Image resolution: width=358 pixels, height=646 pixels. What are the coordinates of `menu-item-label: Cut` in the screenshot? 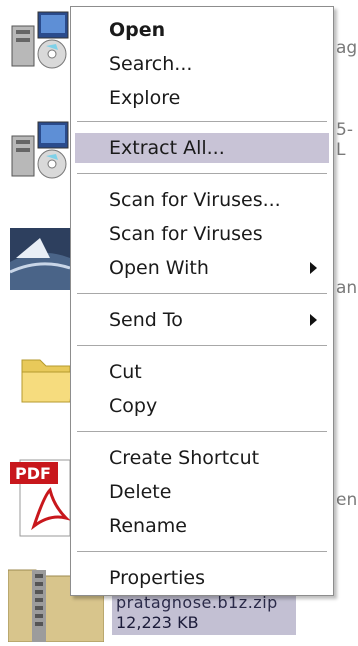 It's located at (125, 372).